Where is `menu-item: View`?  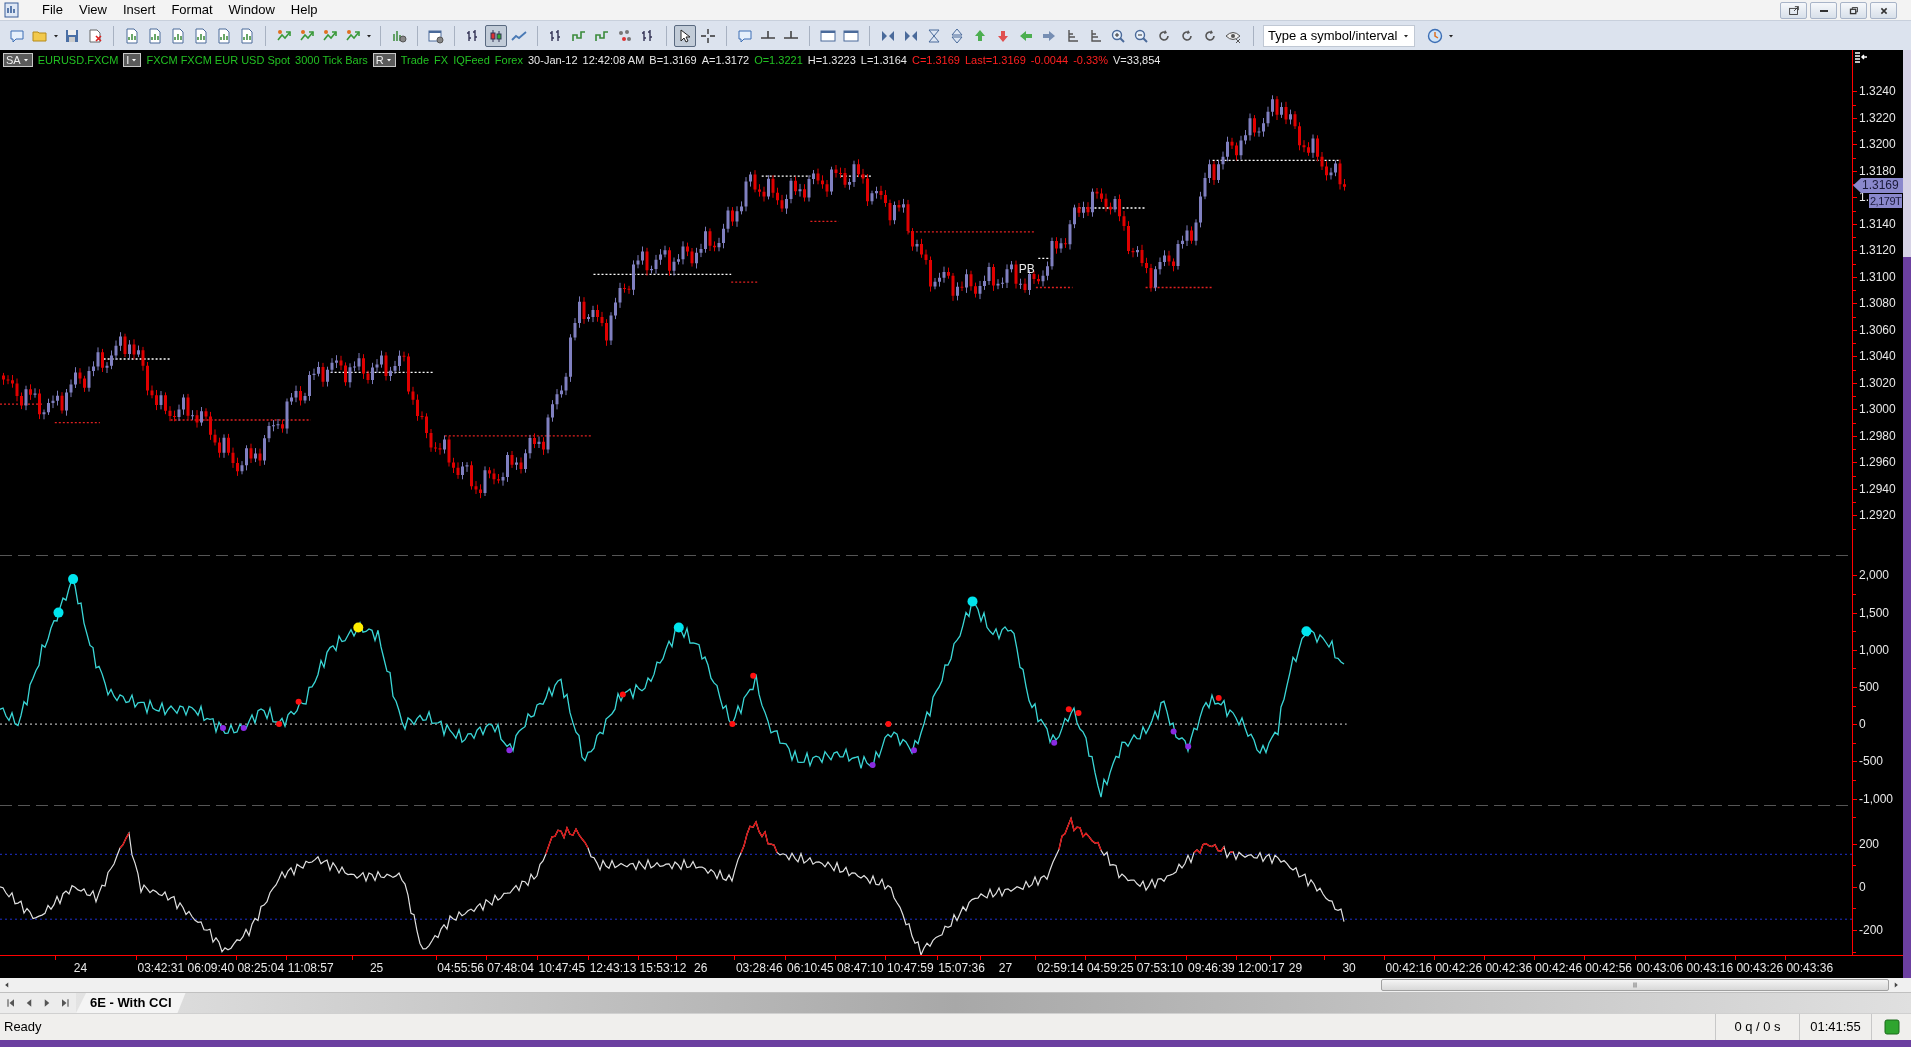
menu-item: View is located at coordinates (92, 10).